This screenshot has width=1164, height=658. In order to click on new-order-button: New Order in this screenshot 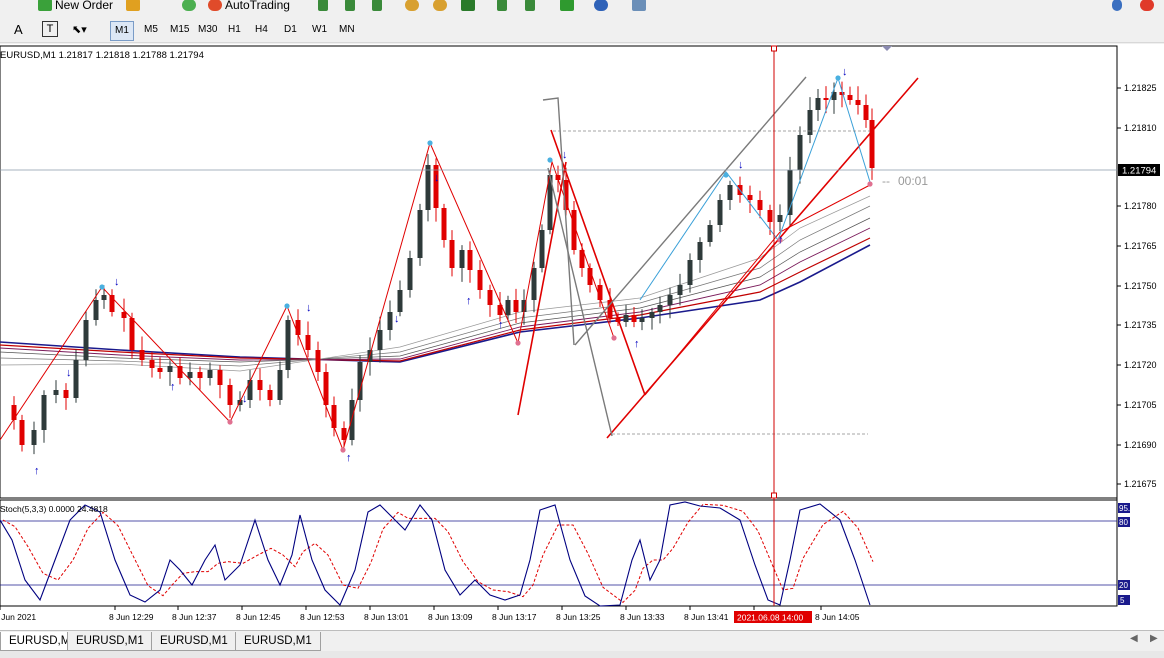, I will do `click(75, 6)`.